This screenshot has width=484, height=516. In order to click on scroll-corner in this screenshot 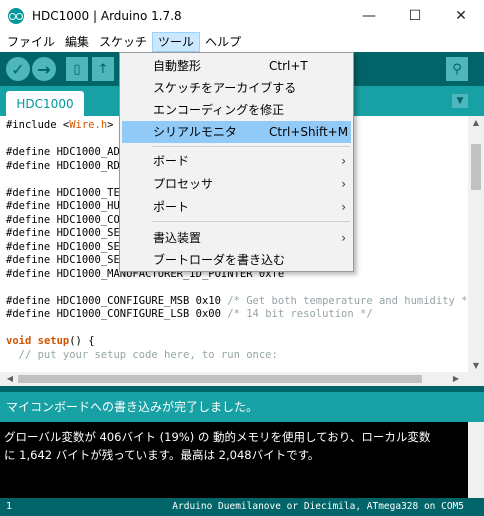, I will do `click(476, 379)`.